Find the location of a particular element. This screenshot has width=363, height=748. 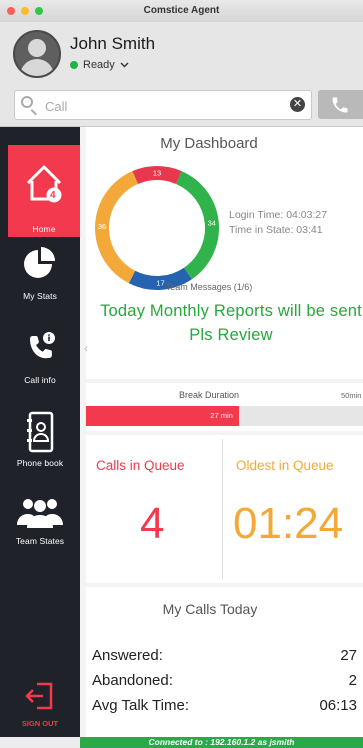

call-search-box: ✕ is located at coordinates (163, 105).